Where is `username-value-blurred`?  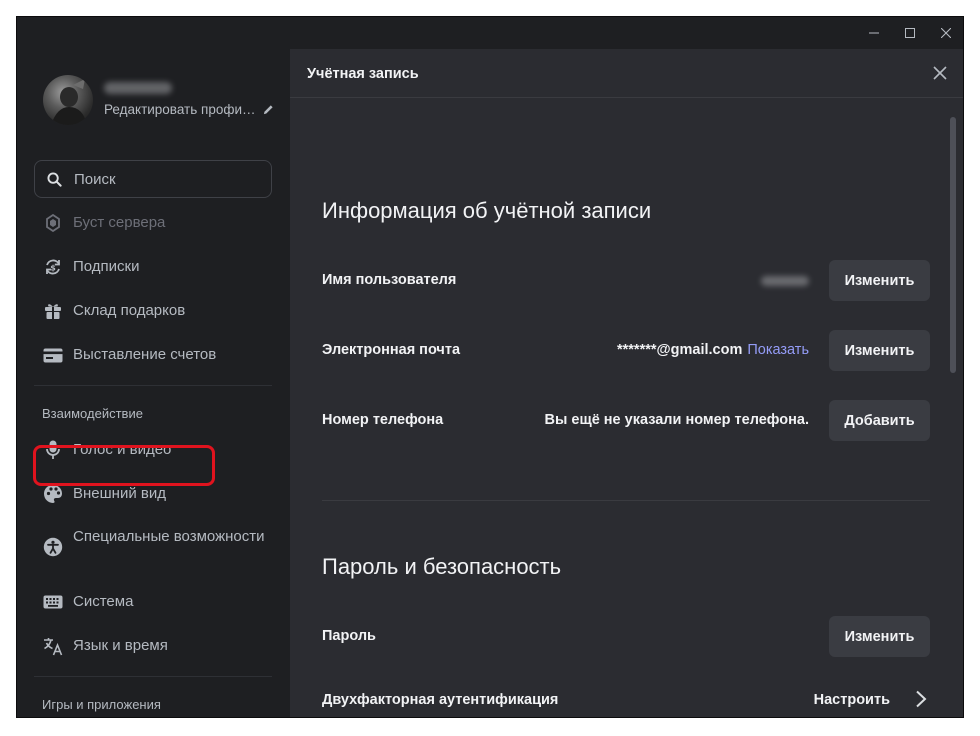
username-value-blurred is located at coordinates (785, 281).